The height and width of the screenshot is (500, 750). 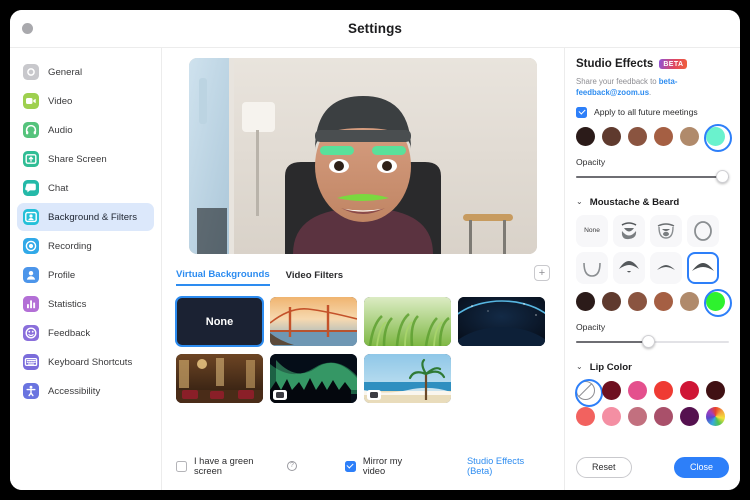 I want to click on sidebar-item-share-screen: Share Screen, so click(x=85, y=159).